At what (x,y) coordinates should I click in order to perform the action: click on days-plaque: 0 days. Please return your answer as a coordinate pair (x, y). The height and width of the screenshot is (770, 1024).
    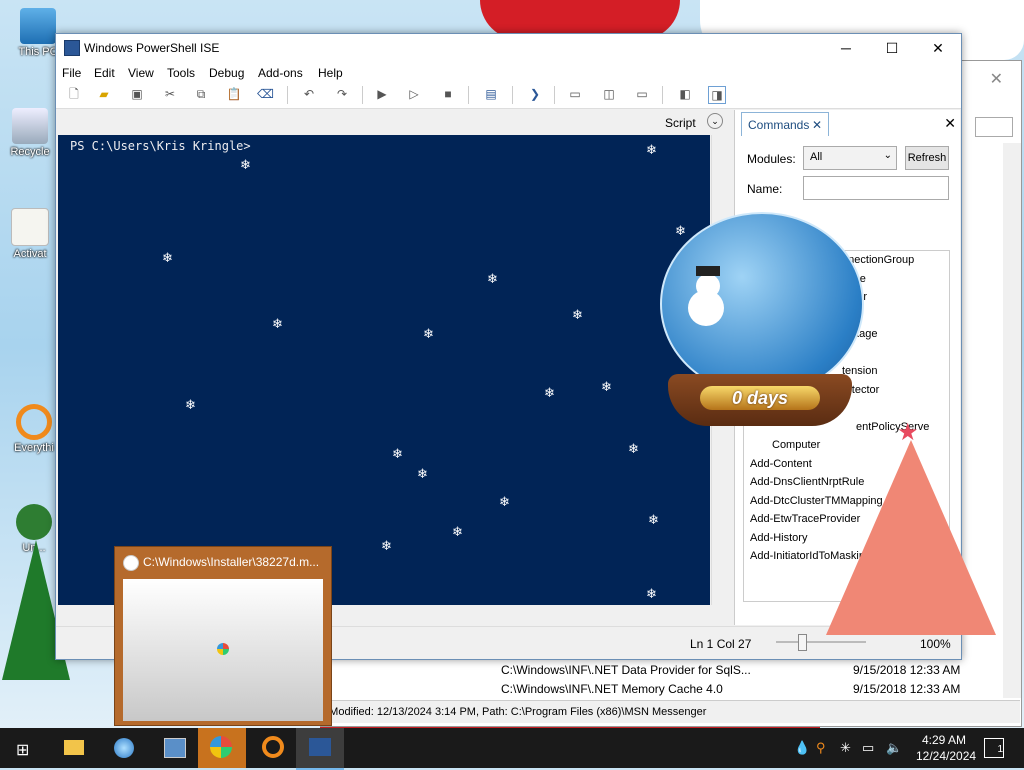
    Looking at the image, I should click on (760, 398).